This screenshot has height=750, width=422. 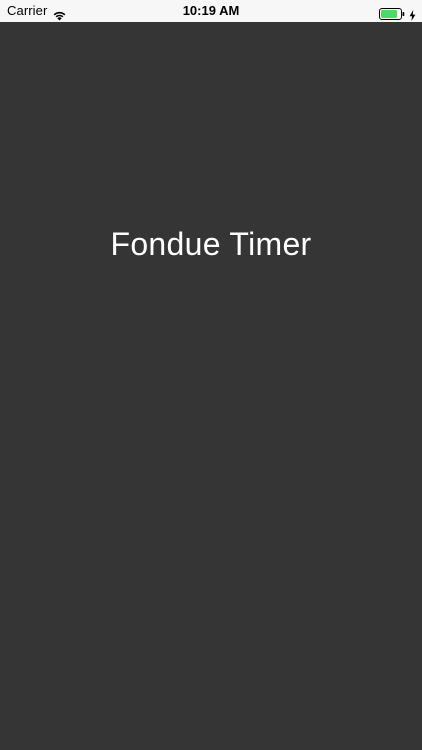 I want to click on status-bar: Carrier 10:19 AM, so click(x=211, y=11).